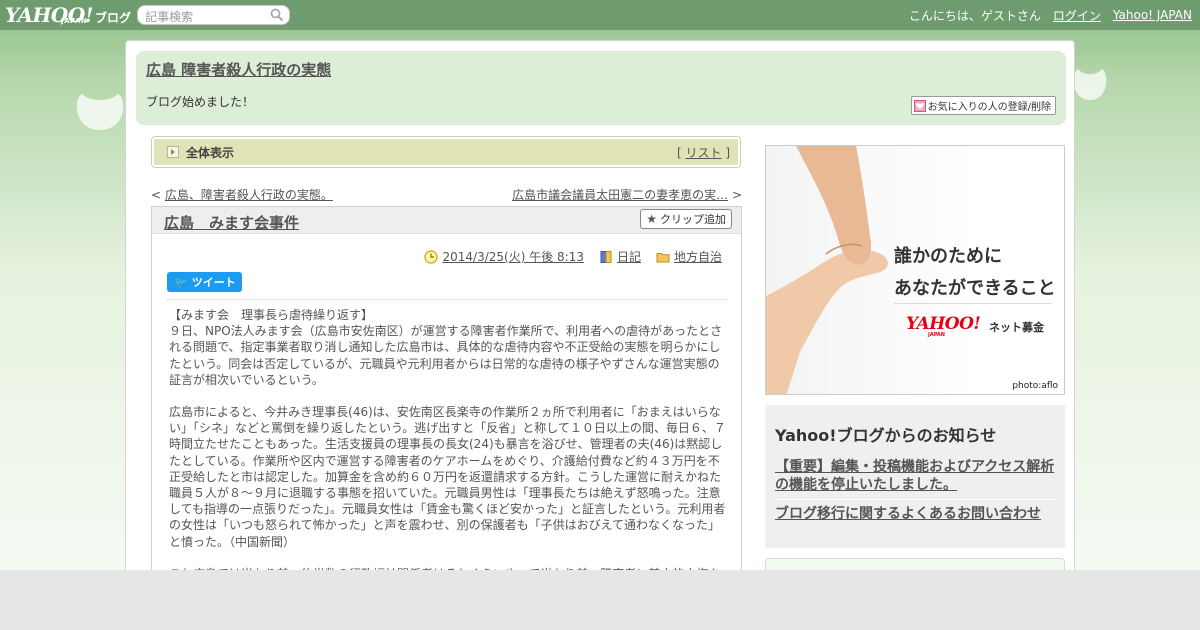 This screenshot has height=630, width=1200. I want to click on clip-add-button: ★ クリップ追加, so click(686, 219).